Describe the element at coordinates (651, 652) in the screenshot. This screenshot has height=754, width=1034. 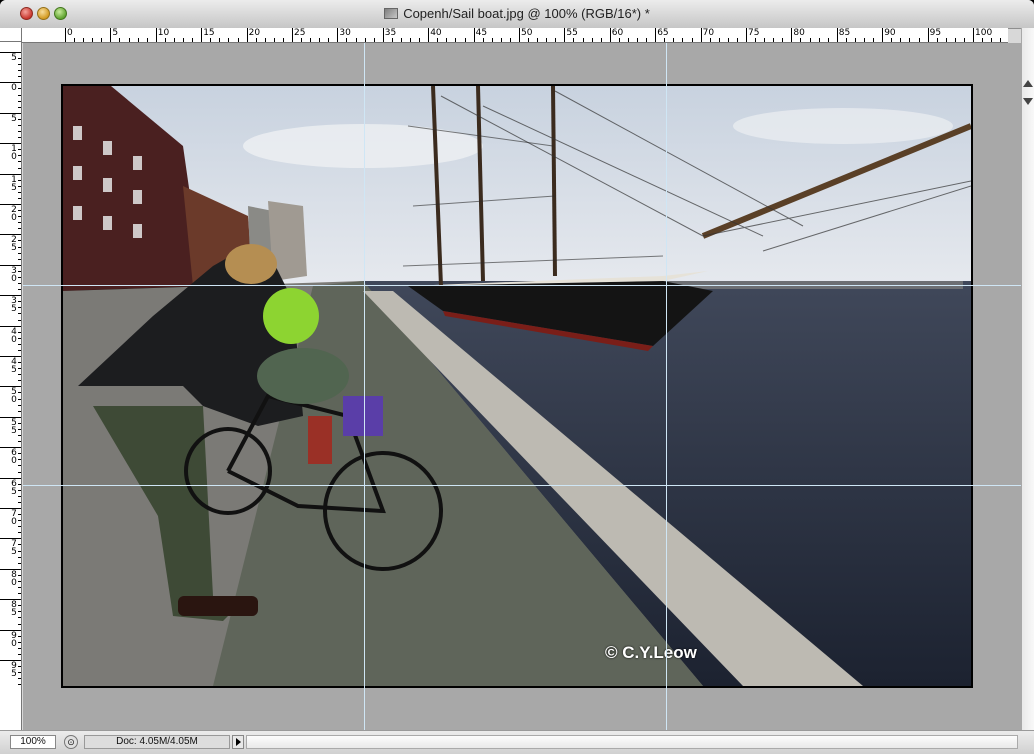
I see `photo-watermark: © C.Y.Leow` at that location.